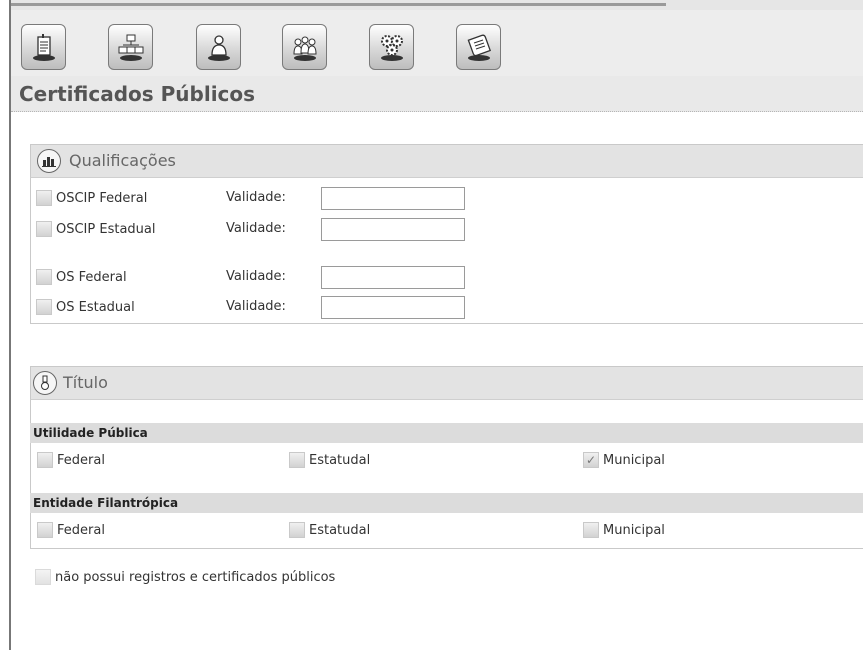 The width and height of the screenshot is (863, 650). I want to click on medal-icon, so click(45, 383).